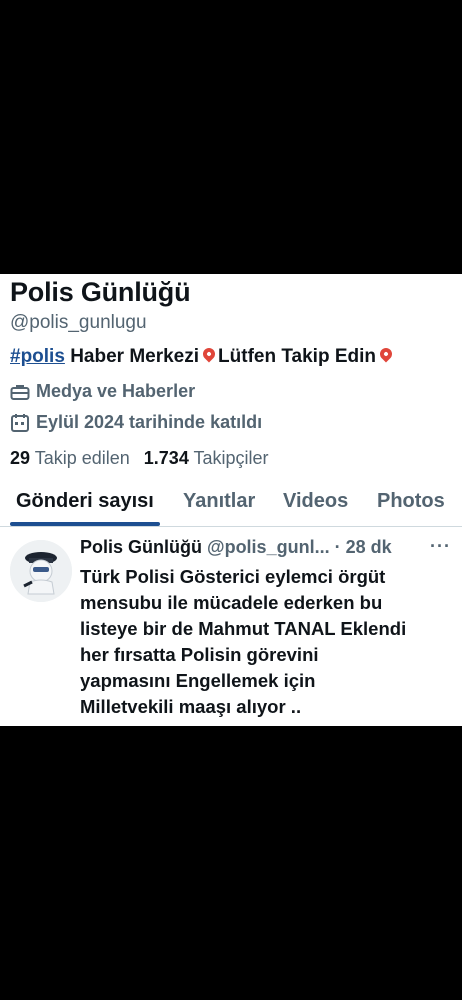  What do you see at coordinates (141, 547) in the screenshot?
I see `post-author: Polis Günlüğü` at bounding box center [141, 547].